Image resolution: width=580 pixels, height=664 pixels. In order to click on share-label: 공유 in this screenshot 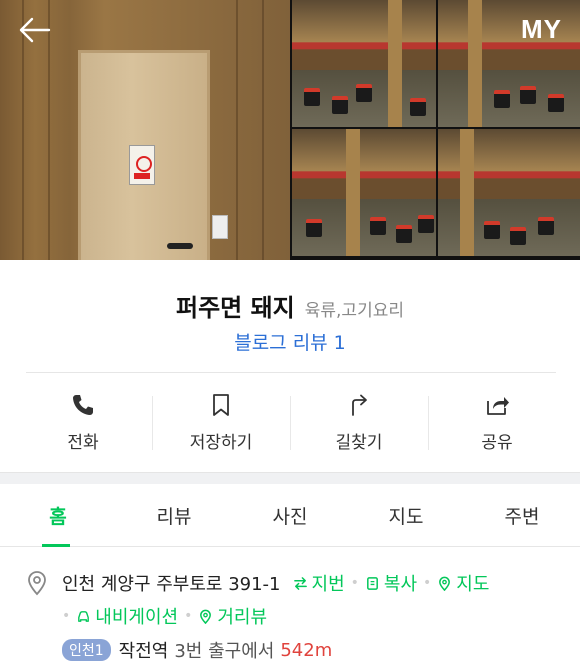, I will do `click(497, 443)`.